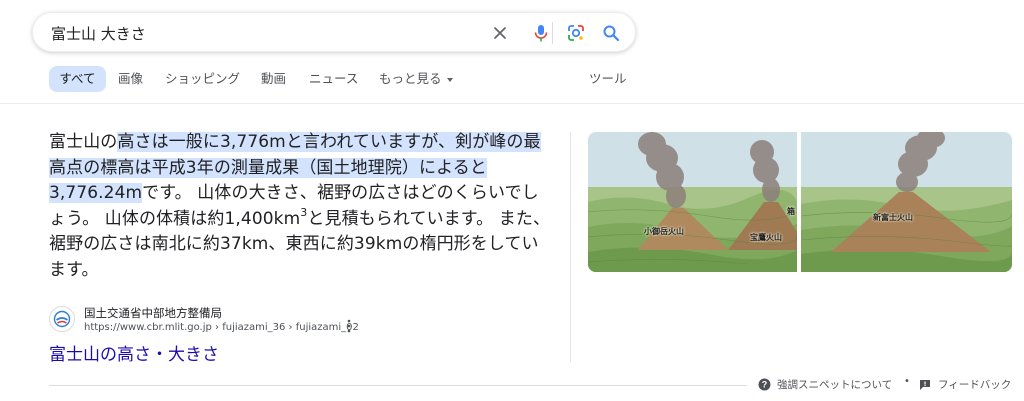  What do you see at coordinates (925, 384) in the screenshot?
I see `feedback-icon` at bounding box center [925, 384].